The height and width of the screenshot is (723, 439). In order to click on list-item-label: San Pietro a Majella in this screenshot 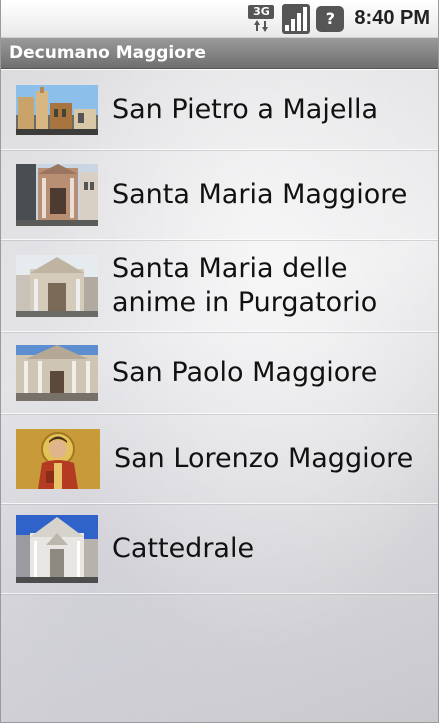, I will do `click(245, 109)`.